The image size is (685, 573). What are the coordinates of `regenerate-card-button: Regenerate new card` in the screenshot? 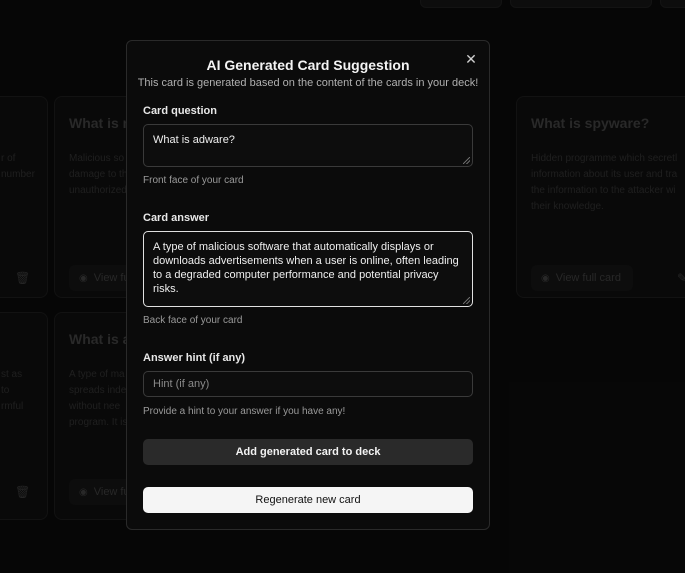 It's located at (308, 500).